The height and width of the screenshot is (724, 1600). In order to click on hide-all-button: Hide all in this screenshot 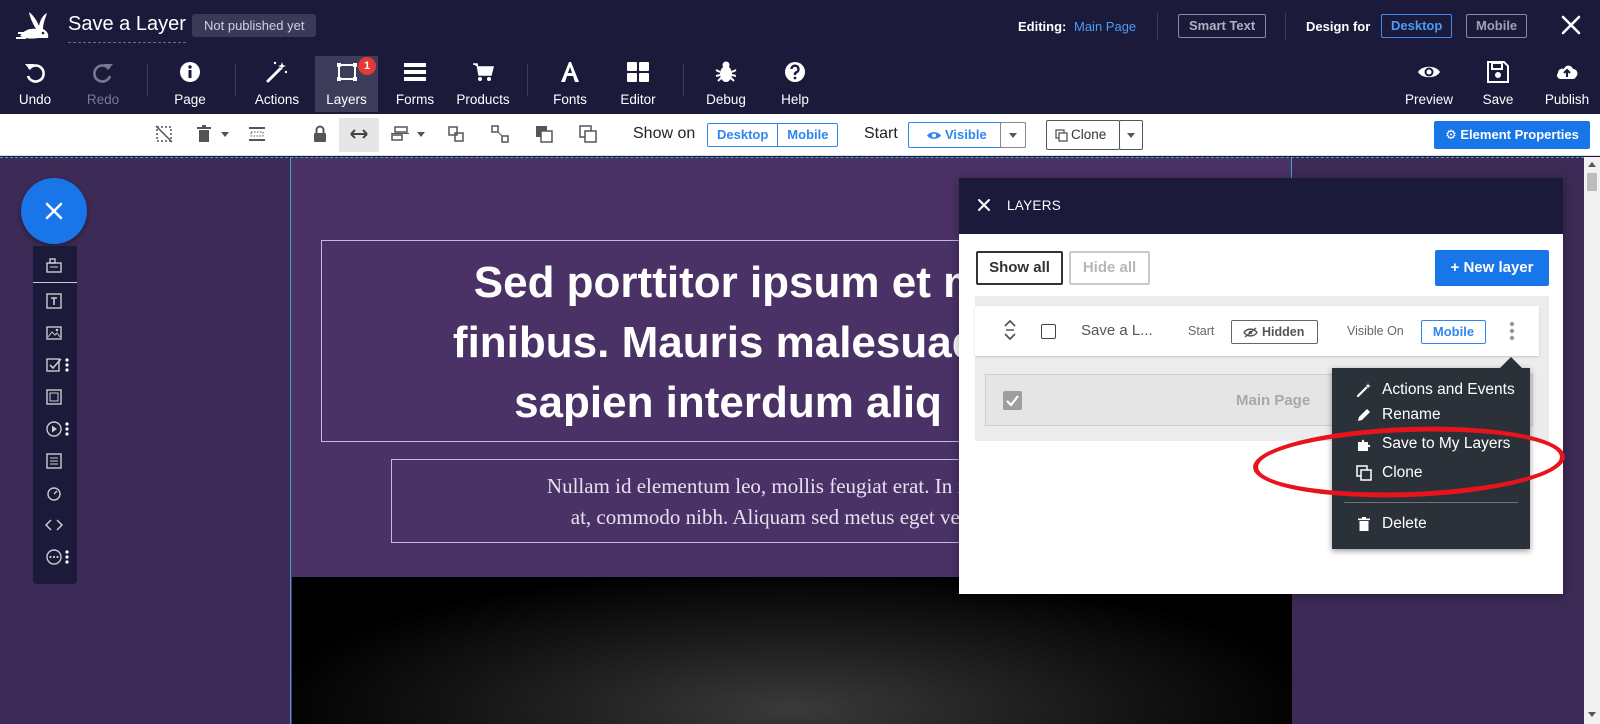, I will do `click(1109, 268)`.